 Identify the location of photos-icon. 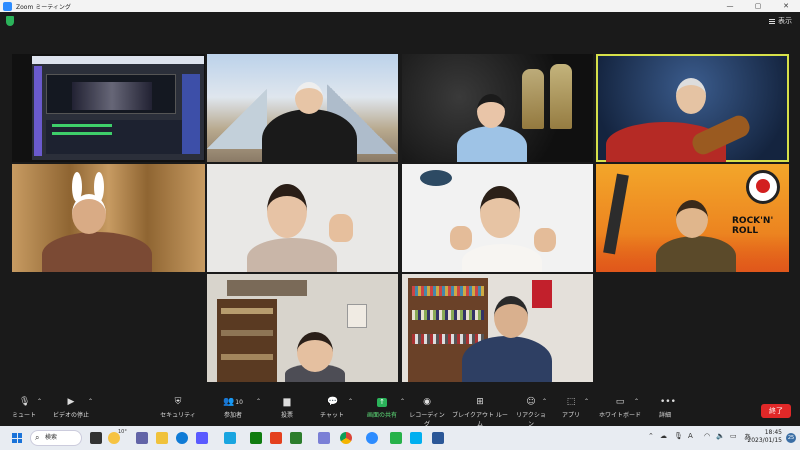
(324, 438).